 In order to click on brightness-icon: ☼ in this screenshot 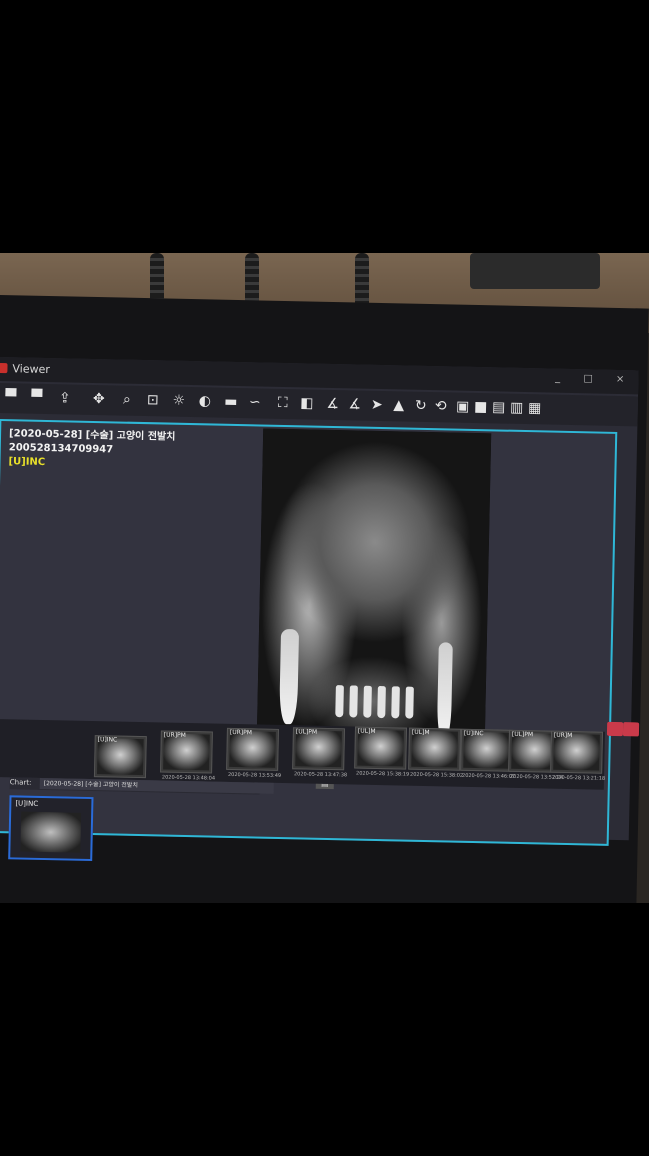, I will do `click(179, 401)`.